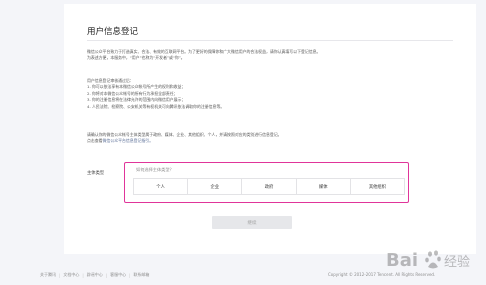 The width and height of the screenshot is (486, 285). What do you see at coordinates (270, 141) in the screenshot?
I see `notice-line: 点击查看微信公众平台信息登记指引。` at bounding box center [270, 141].